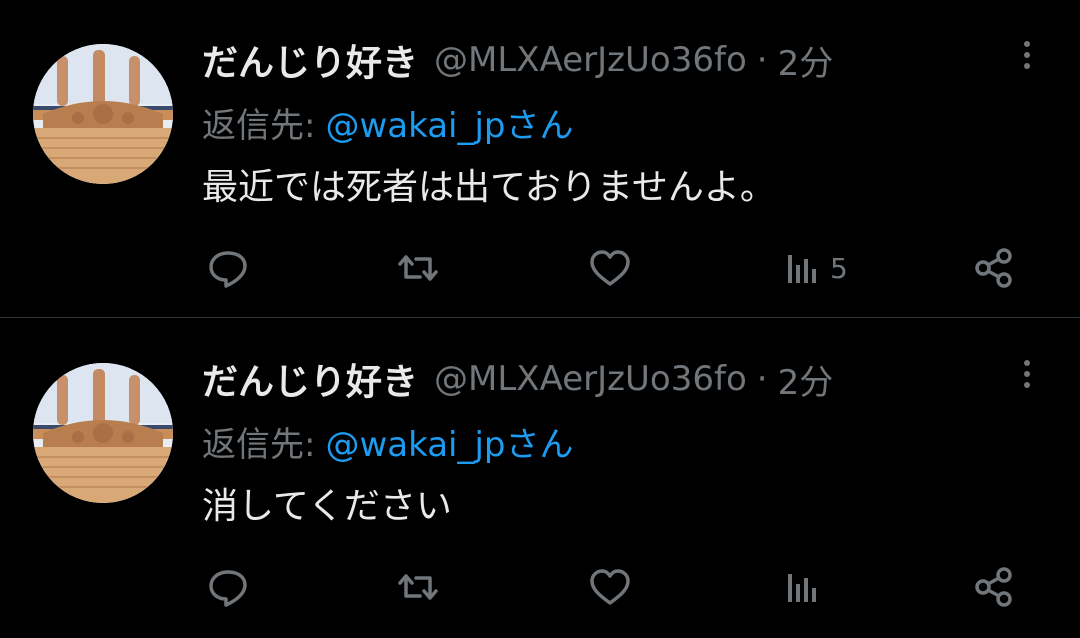  Describe the element at coordinates (489, 187) in the screenshot. I see `tweet-text: 最近では死者は出ておりませんよ。` at that location.